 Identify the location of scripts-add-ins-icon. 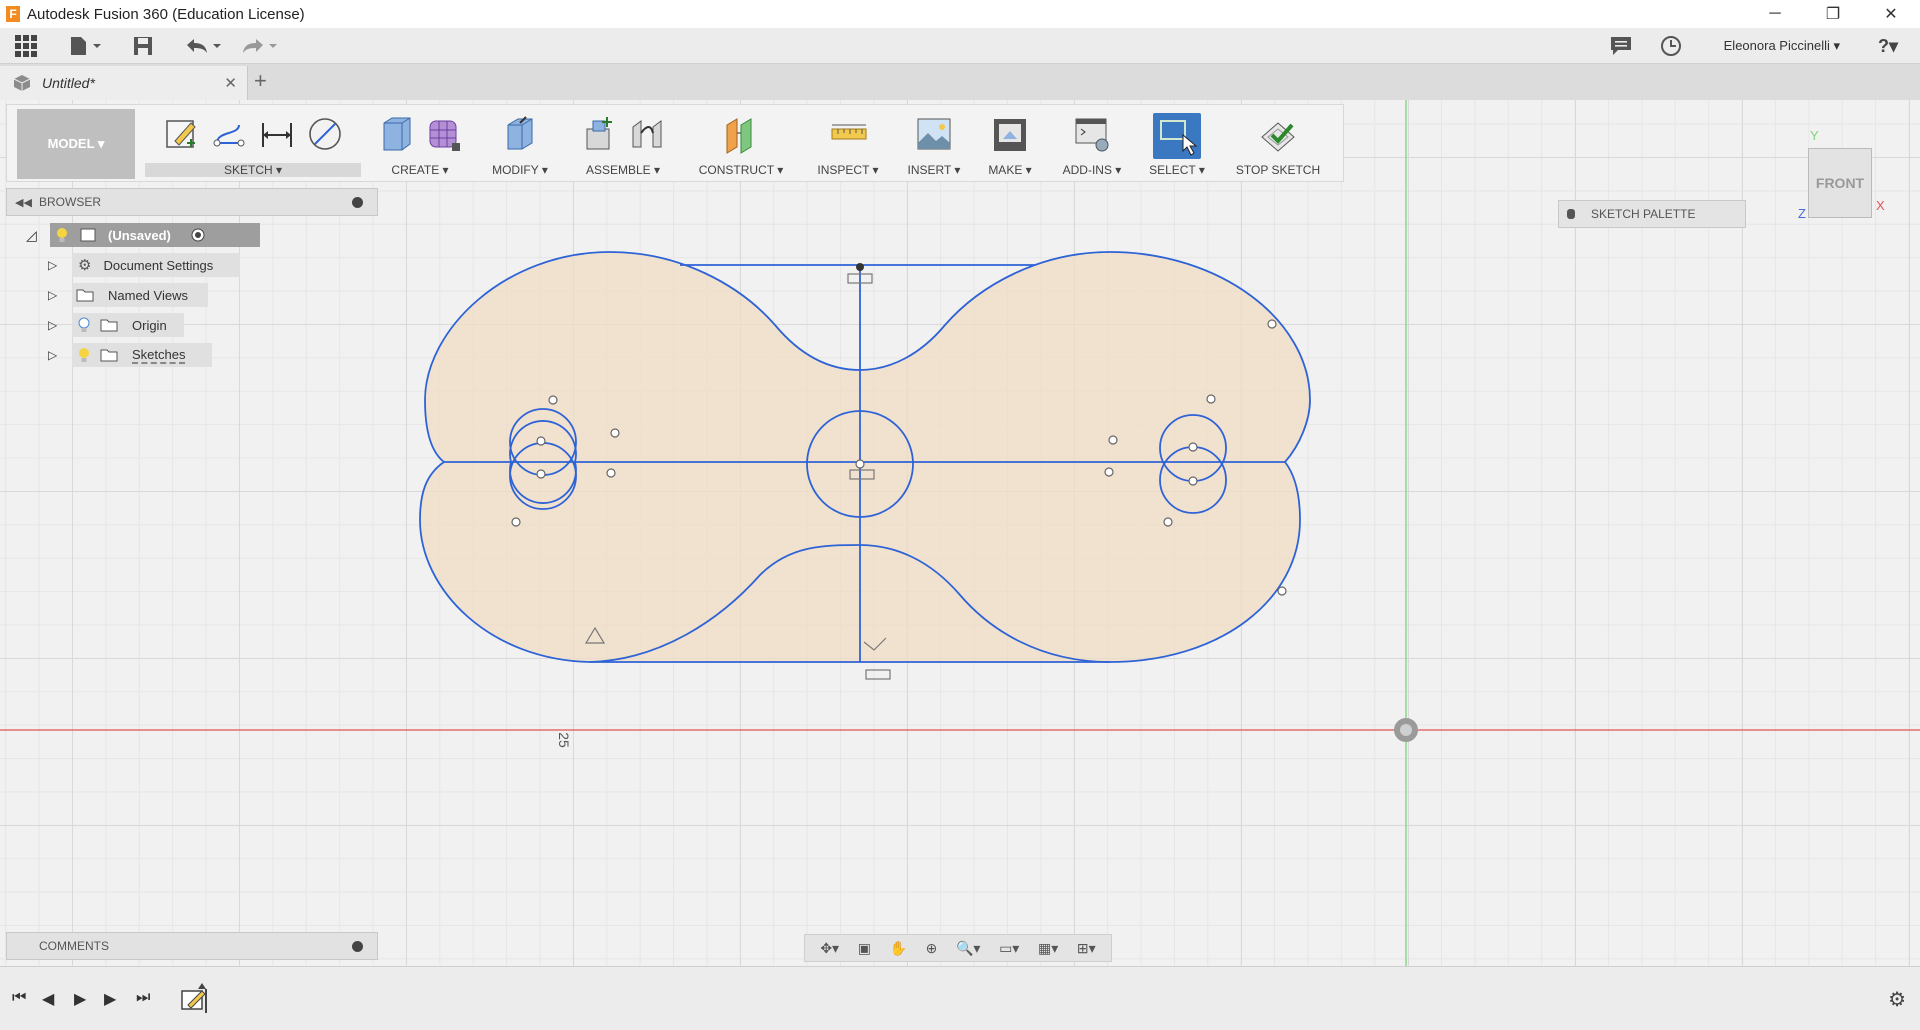
(1092, 134).